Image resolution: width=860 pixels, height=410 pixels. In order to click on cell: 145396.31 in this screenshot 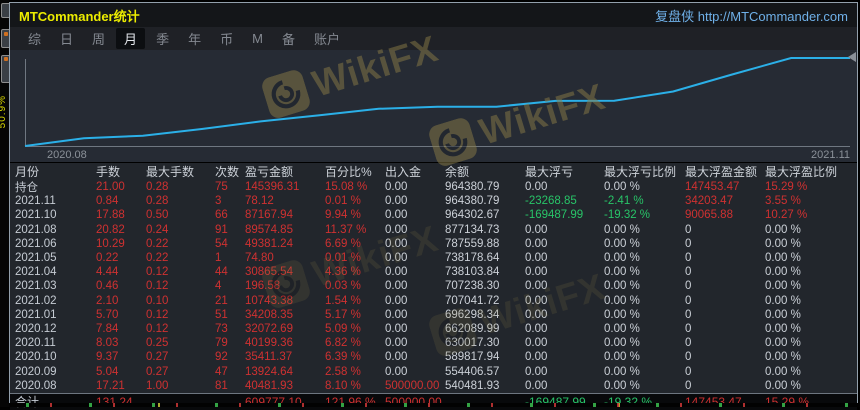, I will do `click(272, 187)`.